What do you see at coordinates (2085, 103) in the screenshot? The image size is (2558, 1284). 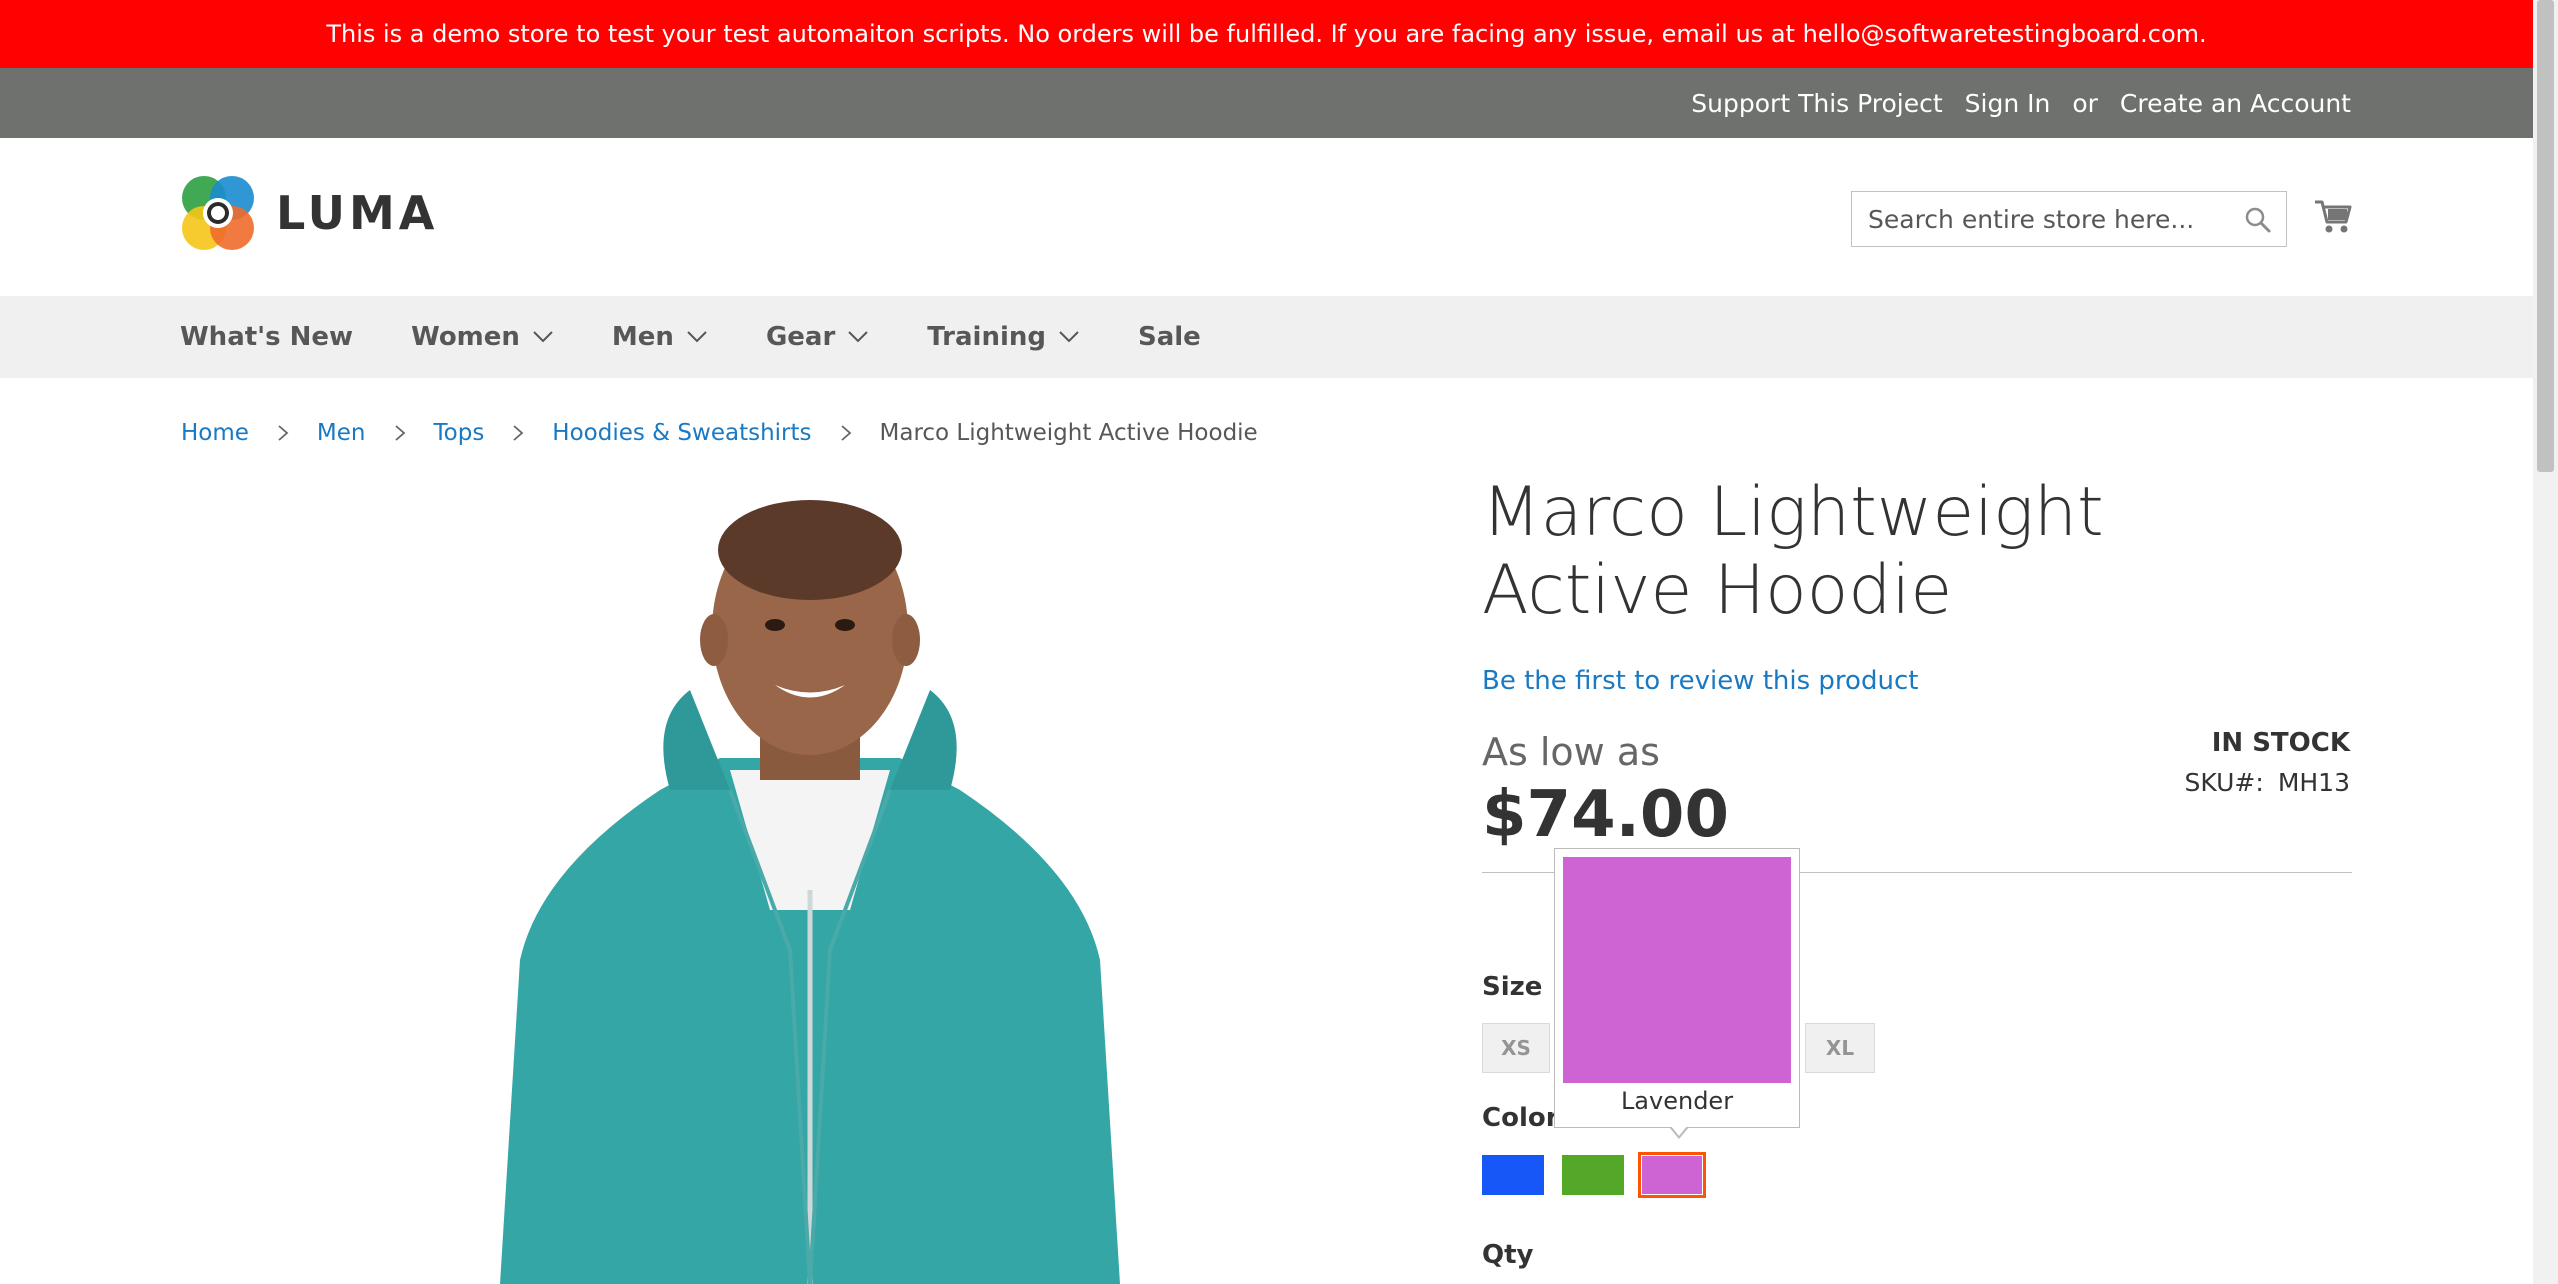 I see `or-text: or` at bounding box center [2085, 103].